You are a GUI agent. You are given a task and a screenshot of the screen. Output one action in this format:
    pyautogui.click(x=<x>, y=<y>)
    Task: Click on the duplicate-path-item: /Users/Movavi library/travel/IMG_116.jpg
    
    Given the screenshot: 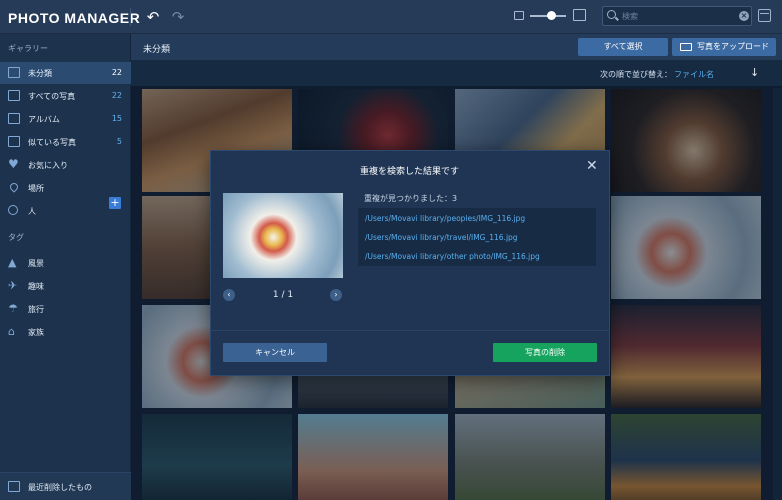 What is the action you would take?
    pyautogui.click(x=441, y=237)
    